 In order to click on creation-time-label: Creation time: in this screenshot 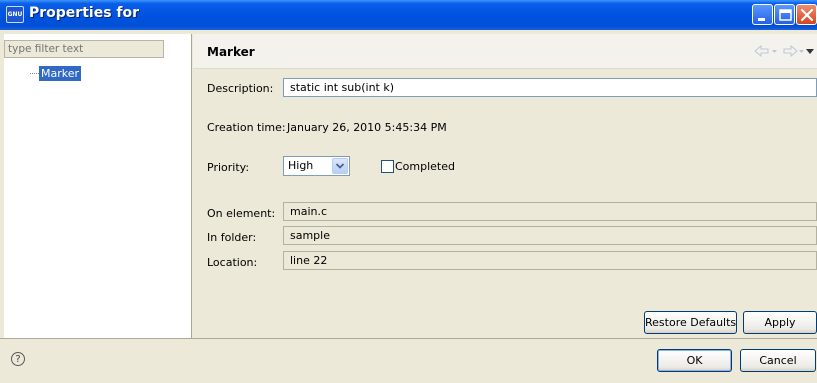, I will do `click(246, 127)`.